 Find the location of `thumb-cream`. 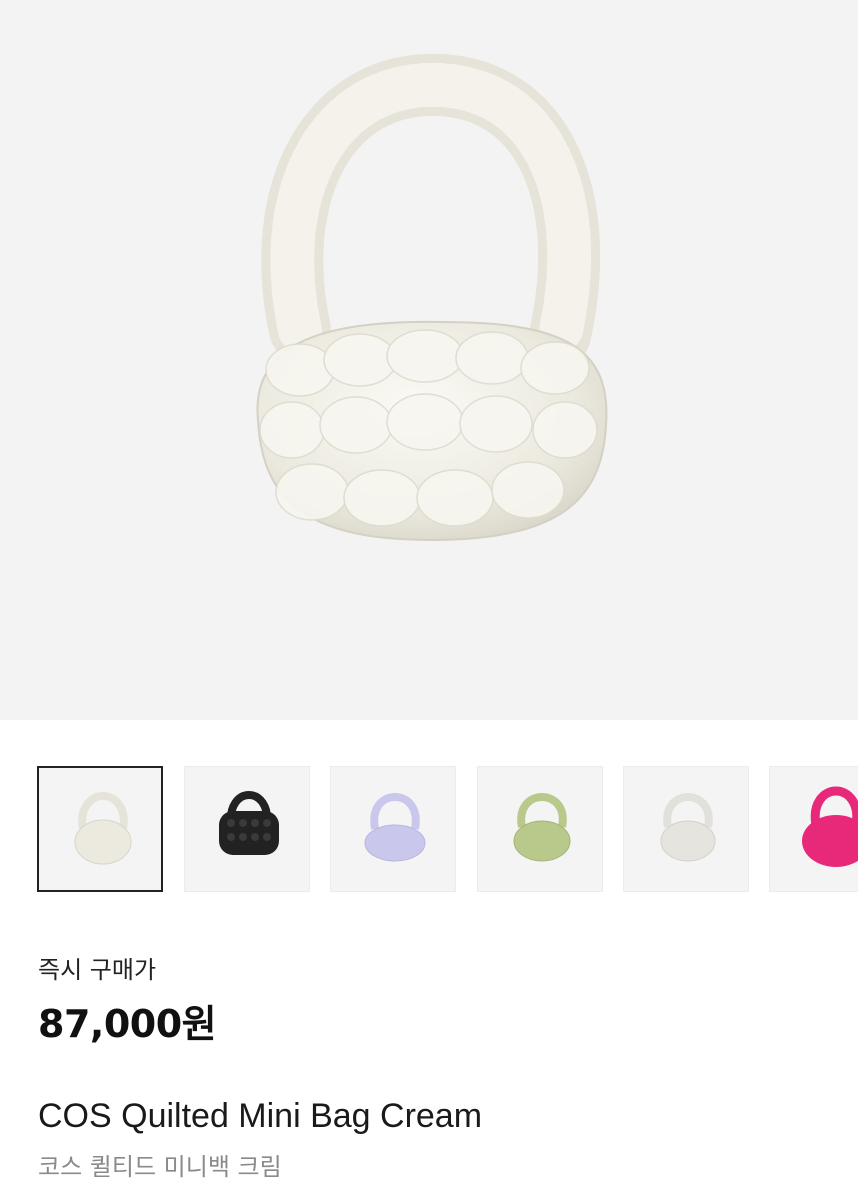

thumb-cream is located at coordinates (100, 829).